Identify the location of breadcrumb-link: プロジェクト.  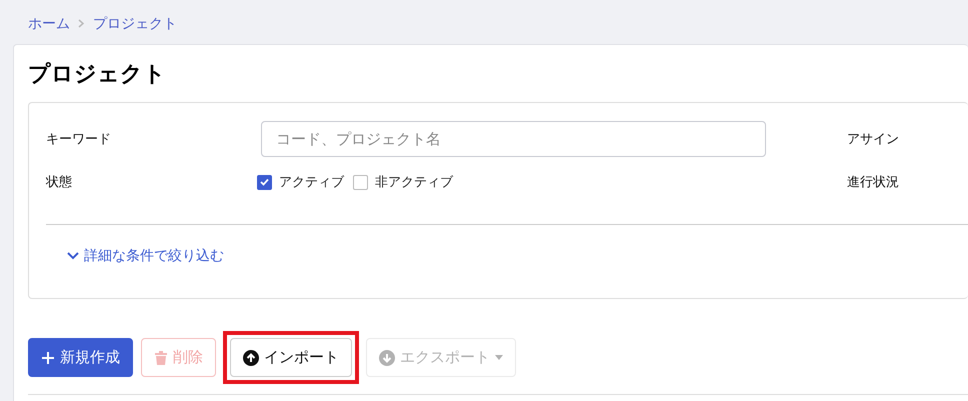
(135, 24).